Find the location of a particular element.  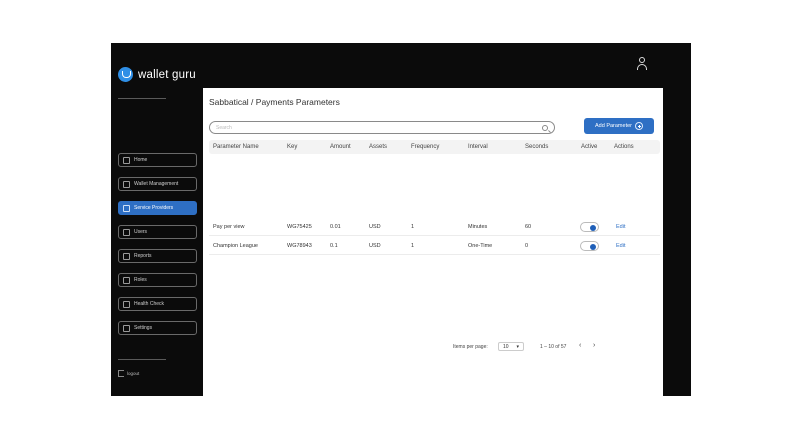

prev-page-button: ‹ is located at coordinates (580, 345).